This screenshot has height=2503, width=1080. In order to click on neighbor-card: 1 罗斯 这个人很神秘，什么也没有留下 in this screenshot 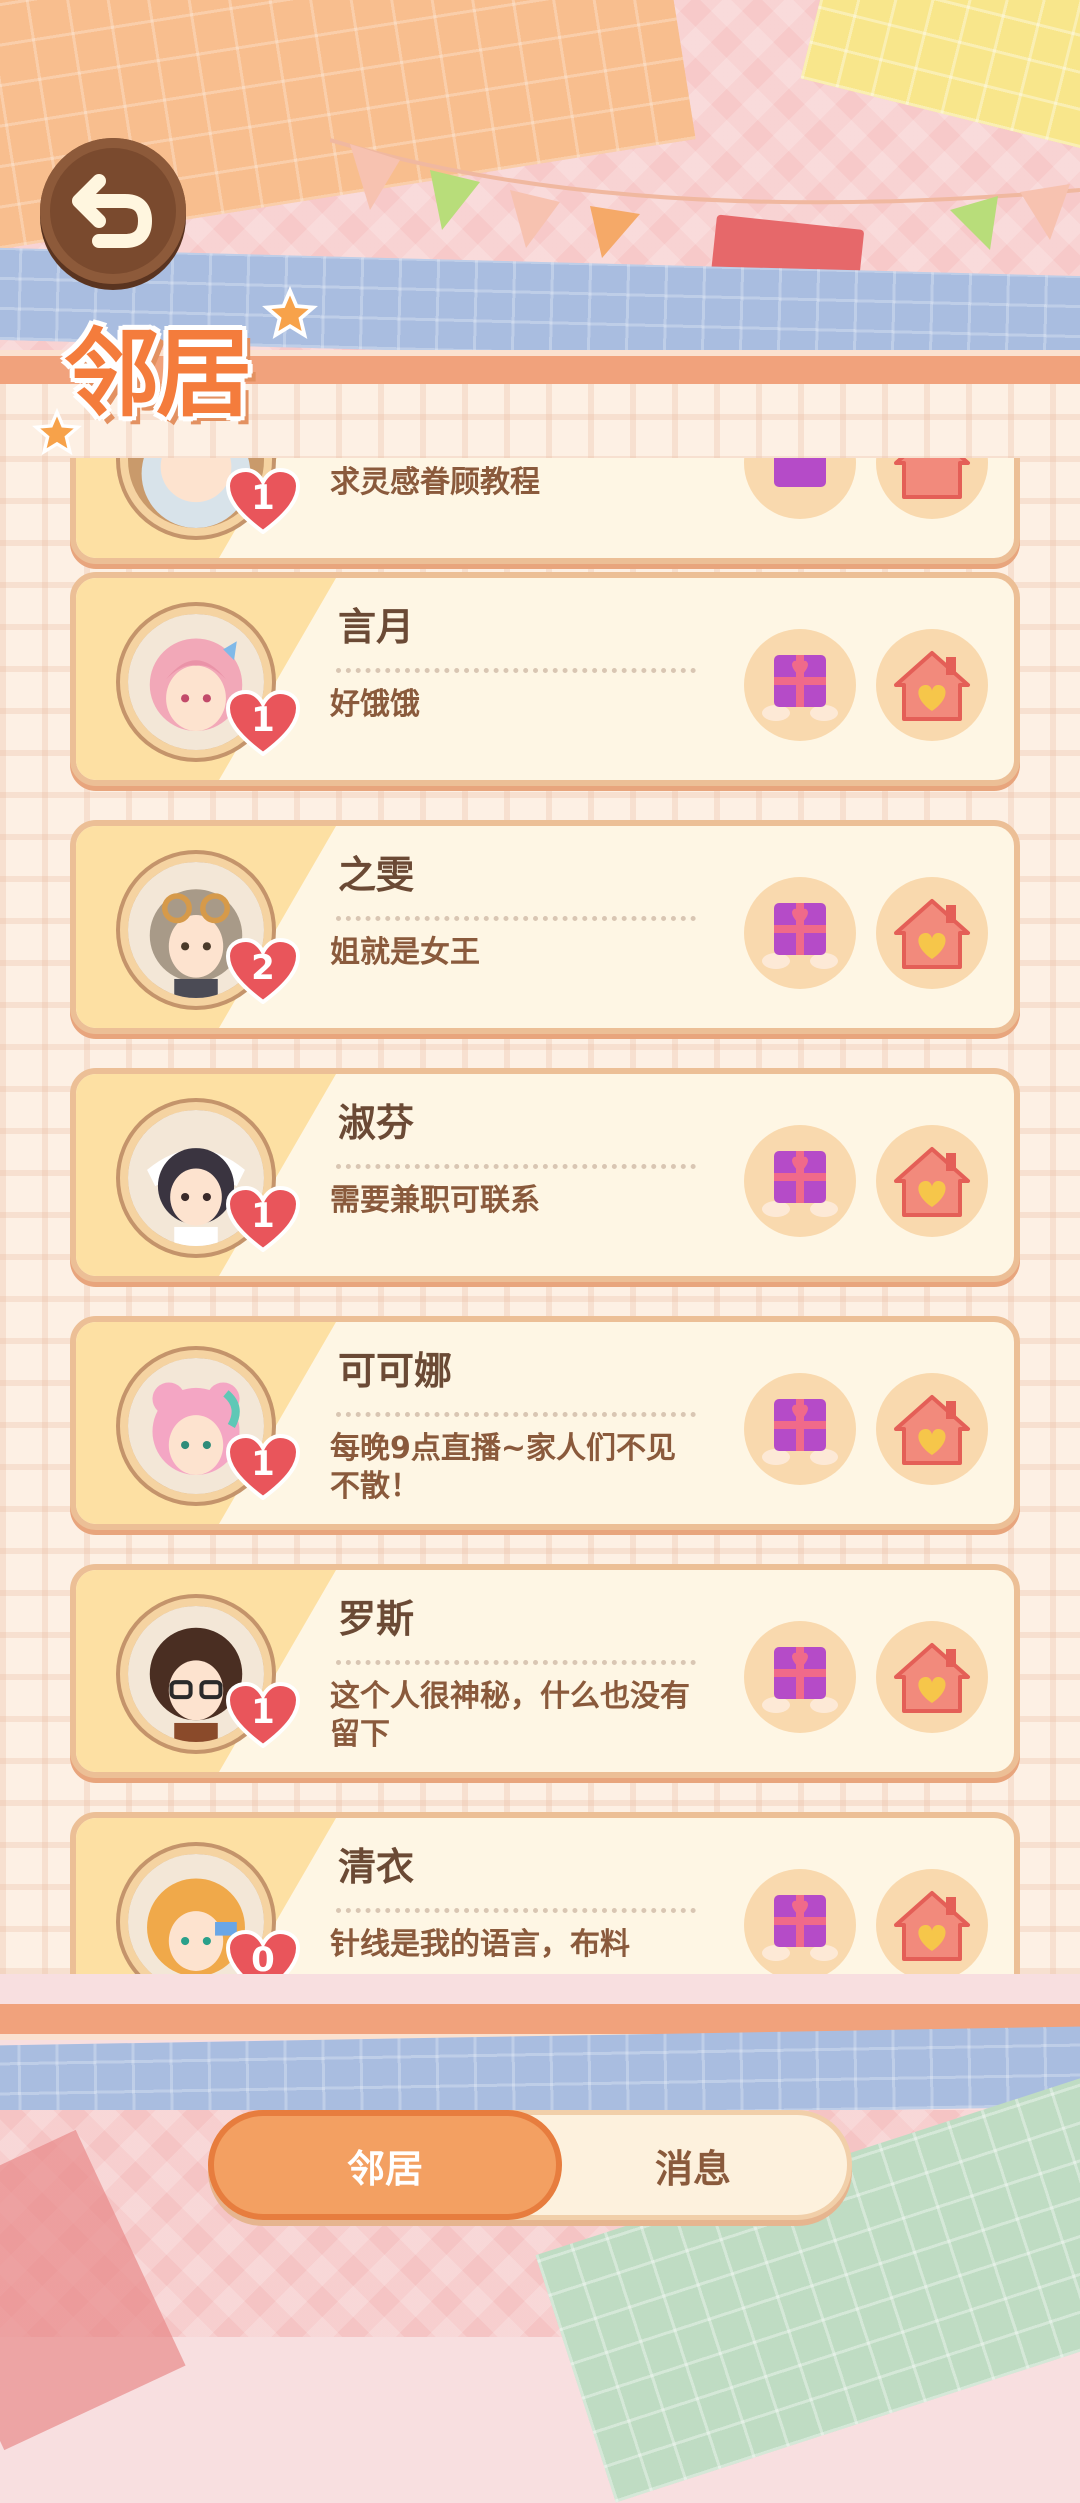, I will do `click(545, 1671)`.